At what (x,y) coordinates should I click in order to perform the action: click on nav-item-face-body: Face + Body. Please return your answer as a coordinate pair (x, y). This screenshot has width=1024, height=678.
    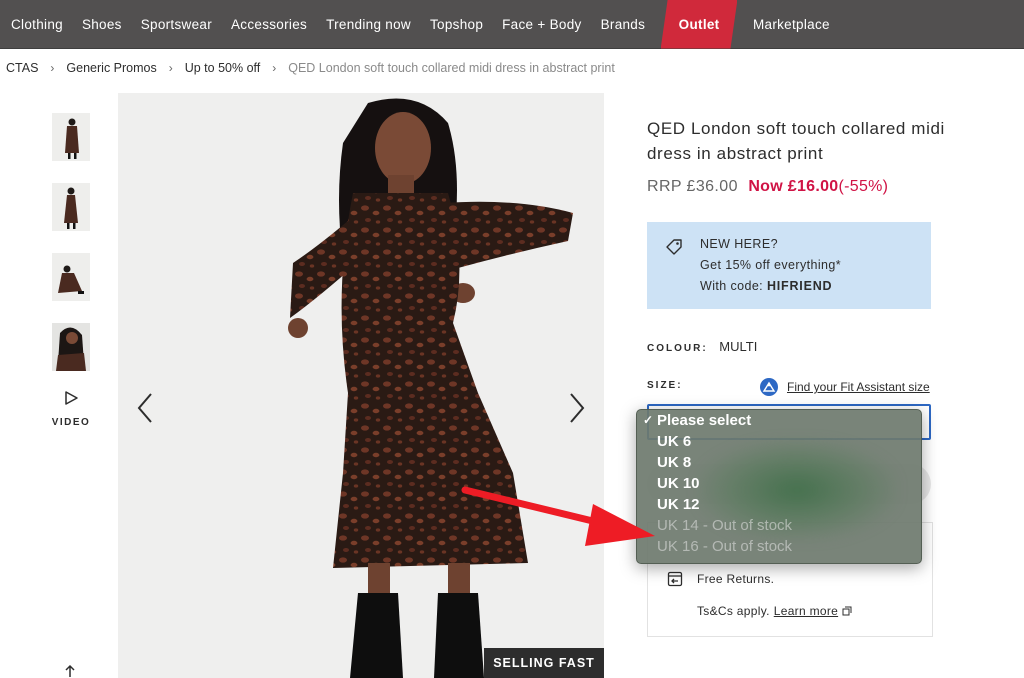
    Looking at the image, I should click on (542, 24).